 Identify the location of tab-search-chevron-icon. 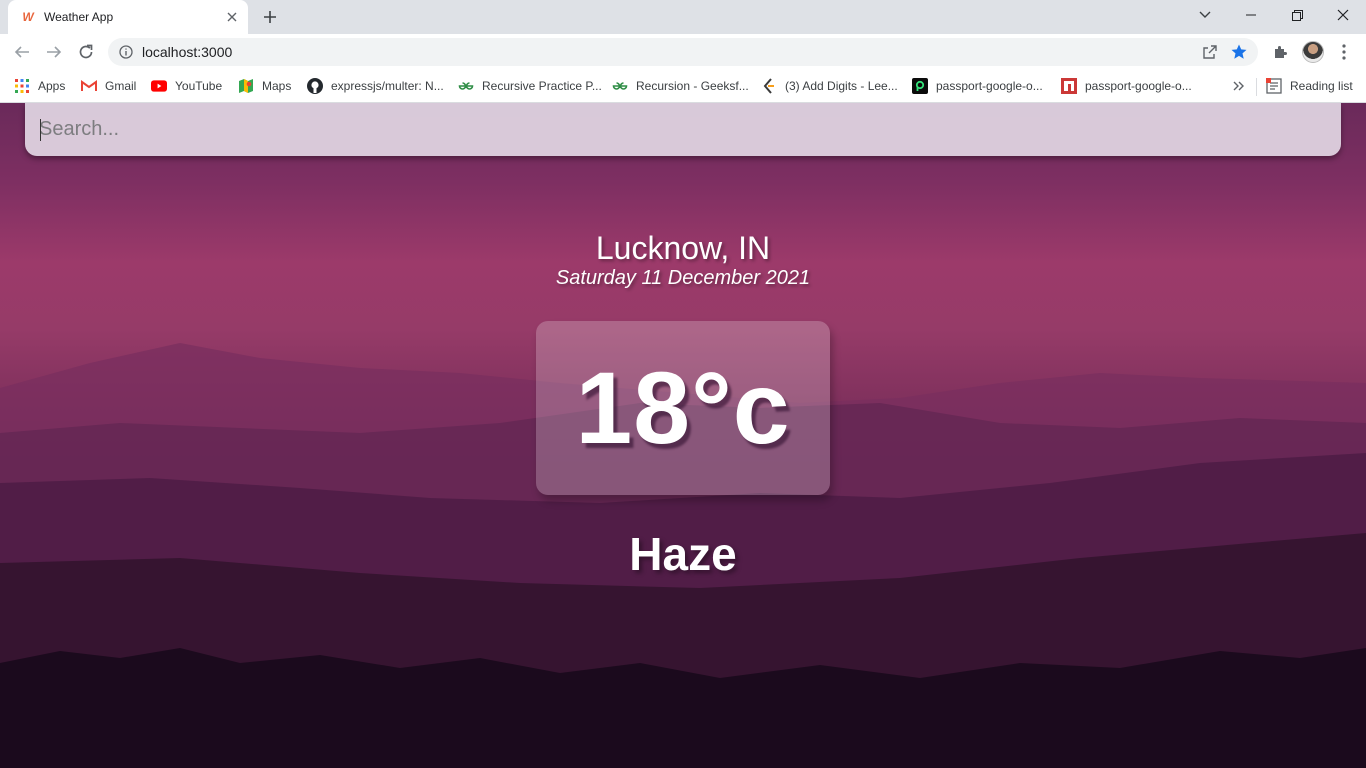
(1205, 15).